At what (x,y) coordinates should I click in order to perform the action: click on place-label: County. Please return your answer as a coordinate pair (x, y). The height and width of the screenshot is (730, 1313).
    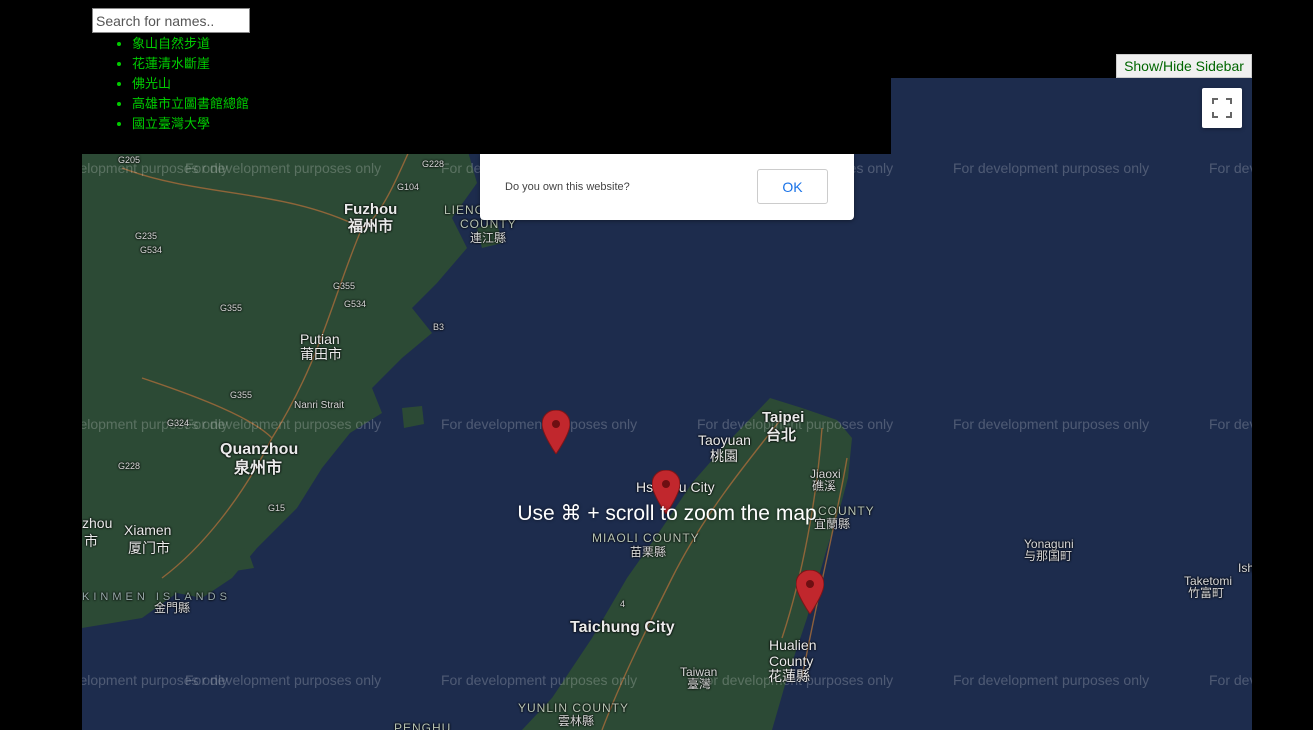
    Looking at the image, I should click on (791, 661).